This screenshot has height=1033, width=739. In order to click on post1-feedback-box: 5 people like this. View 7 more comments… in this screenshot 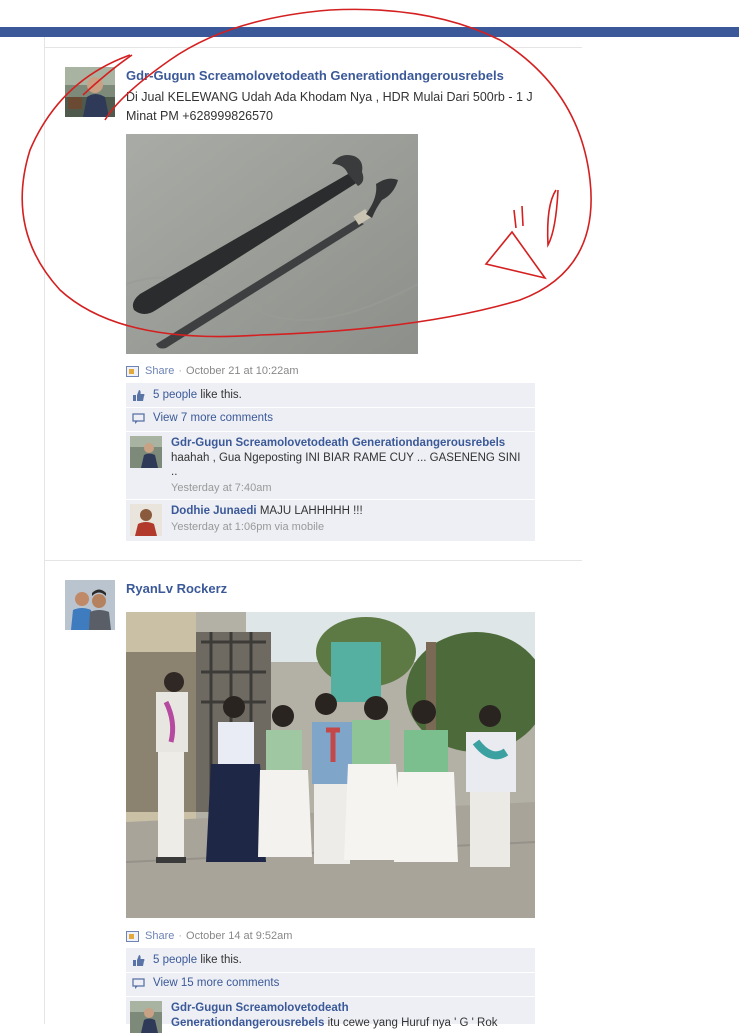, I will do `click(330, 462)`.